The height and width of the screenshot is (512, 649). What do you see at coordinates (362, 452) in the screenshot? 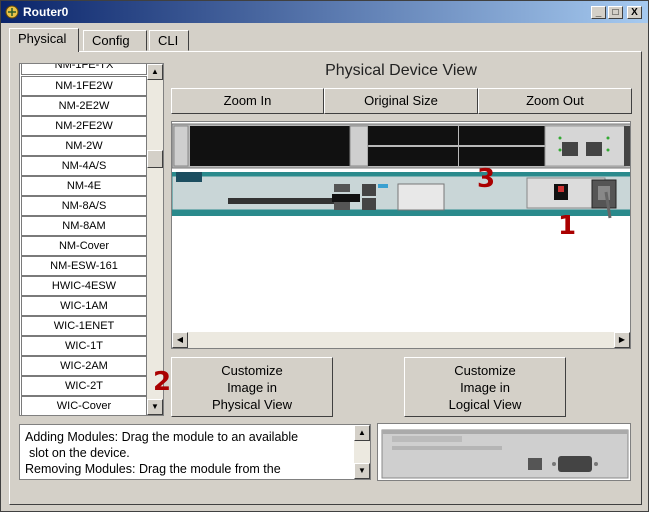
I see `help-scrollbar: ▲ ▼` at bounding box center [362, 452].